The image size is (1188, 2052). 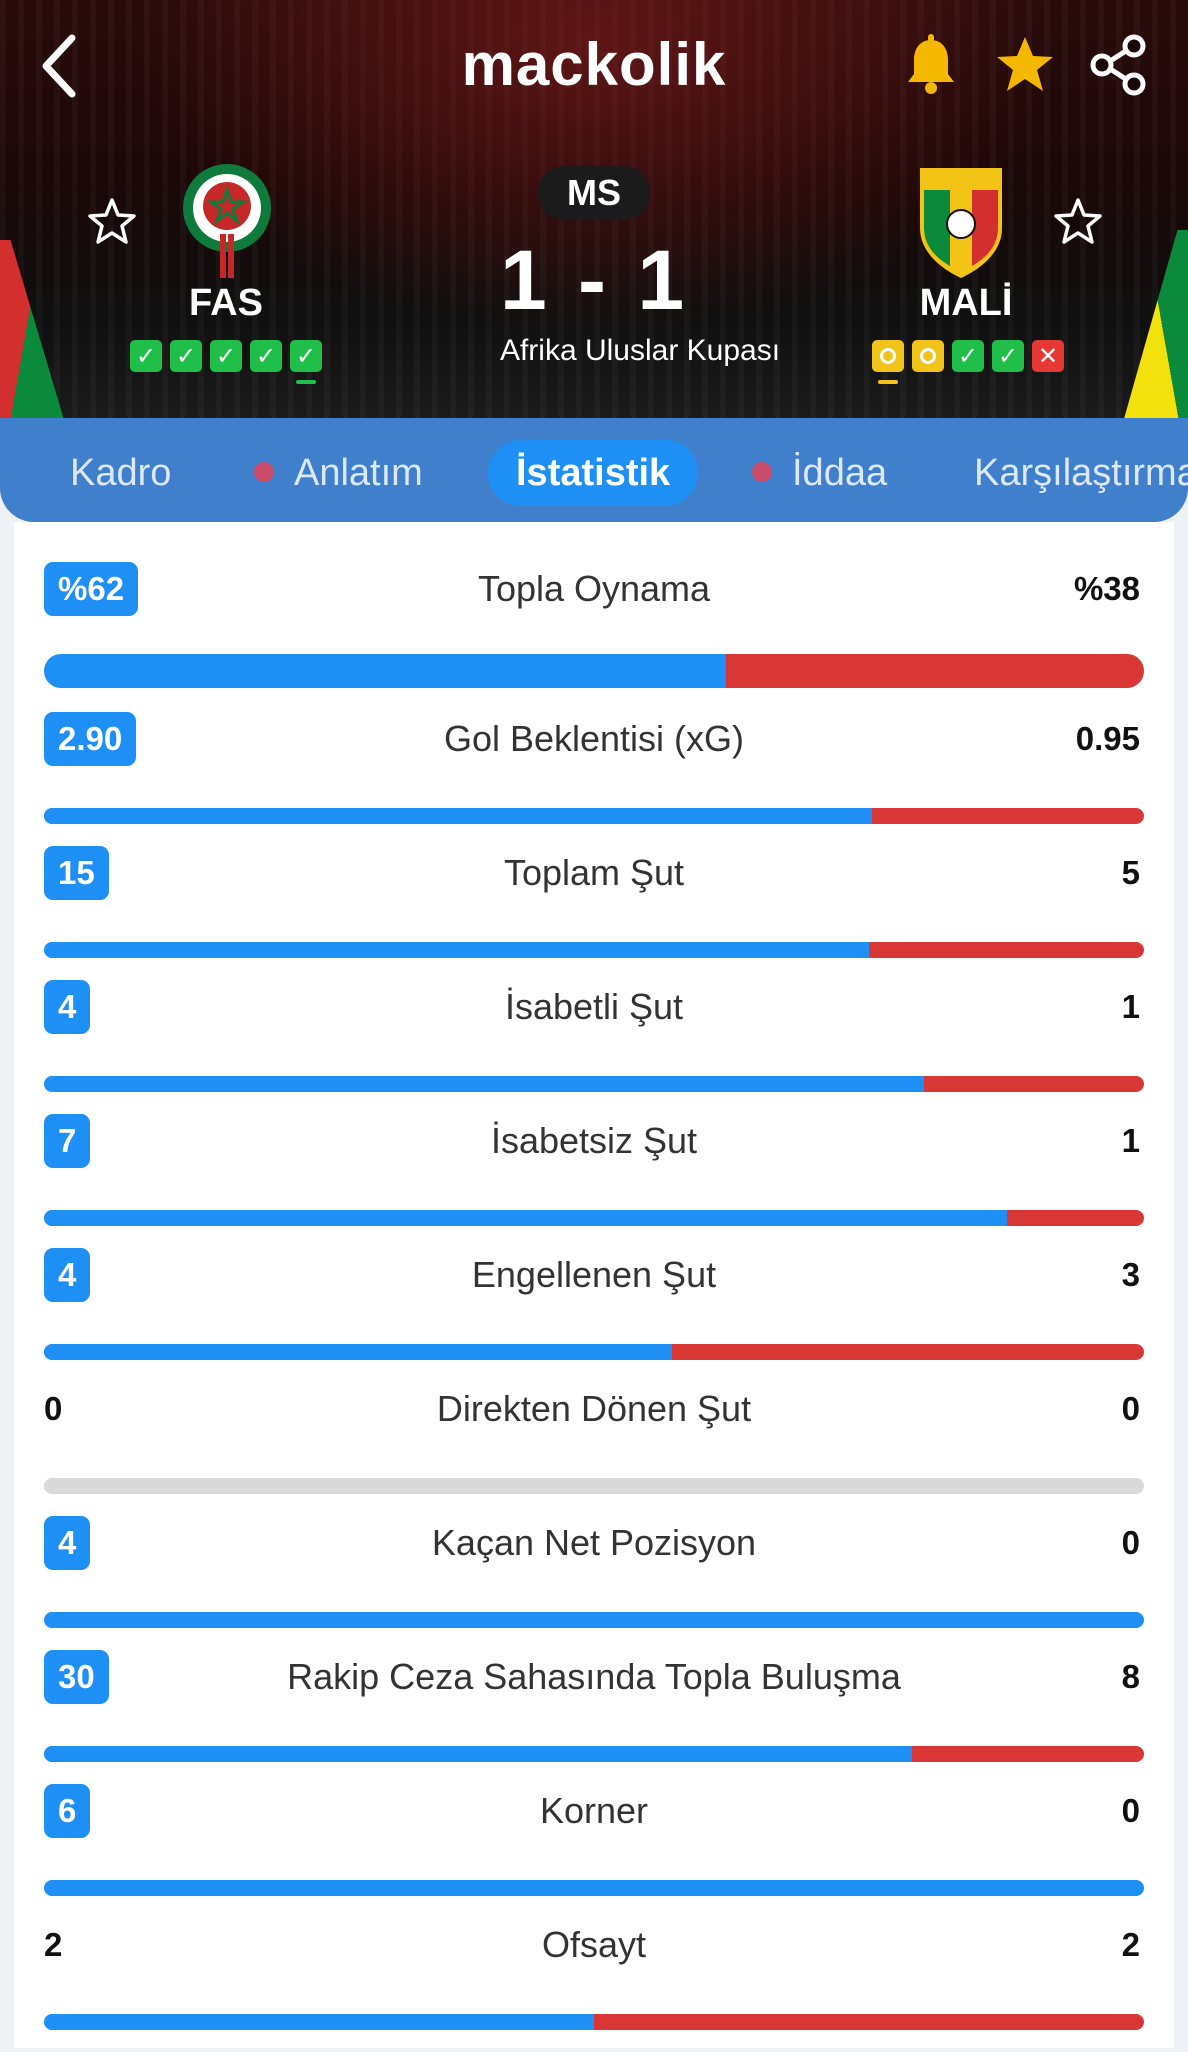 I want to click on stat-label: Engellenen Şut, so click(x=594, y=1274).